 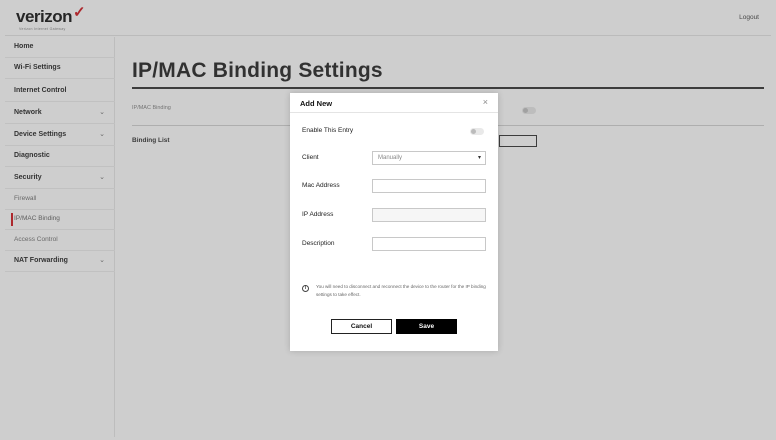 I want to click on client-select: Manually ▾, so click(x=429, y=158).